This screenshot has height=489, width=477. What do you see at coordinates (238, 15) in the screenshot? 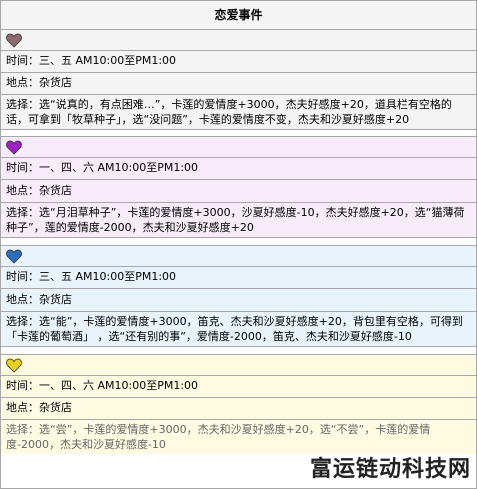
I see `page-title: 恋爱事件` at bounding box center [238, 15].